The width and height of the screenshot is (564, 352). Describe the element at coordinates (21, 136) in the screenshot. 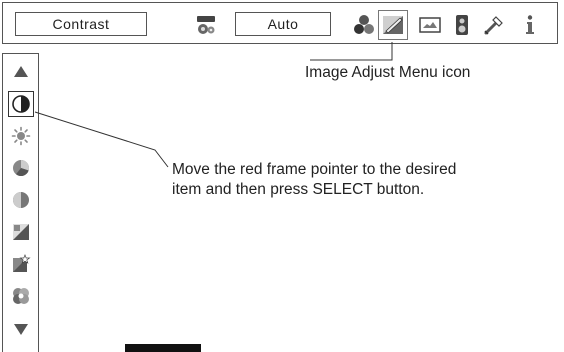

I see `brightness-icon` at that location.